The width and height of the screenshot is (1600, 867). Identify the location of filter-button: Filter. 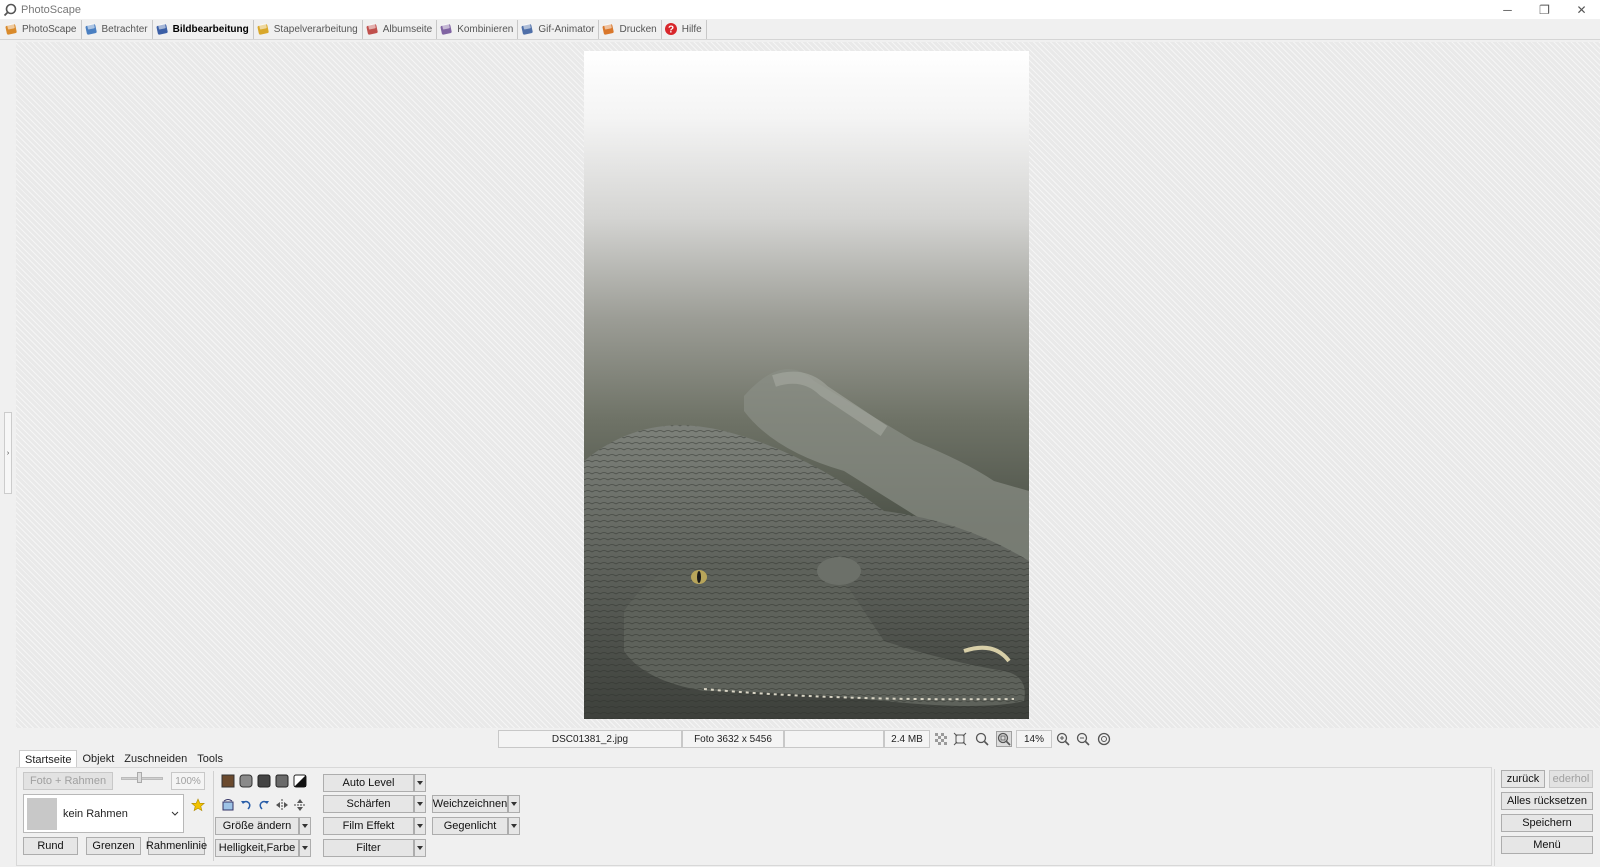
(368, 848).